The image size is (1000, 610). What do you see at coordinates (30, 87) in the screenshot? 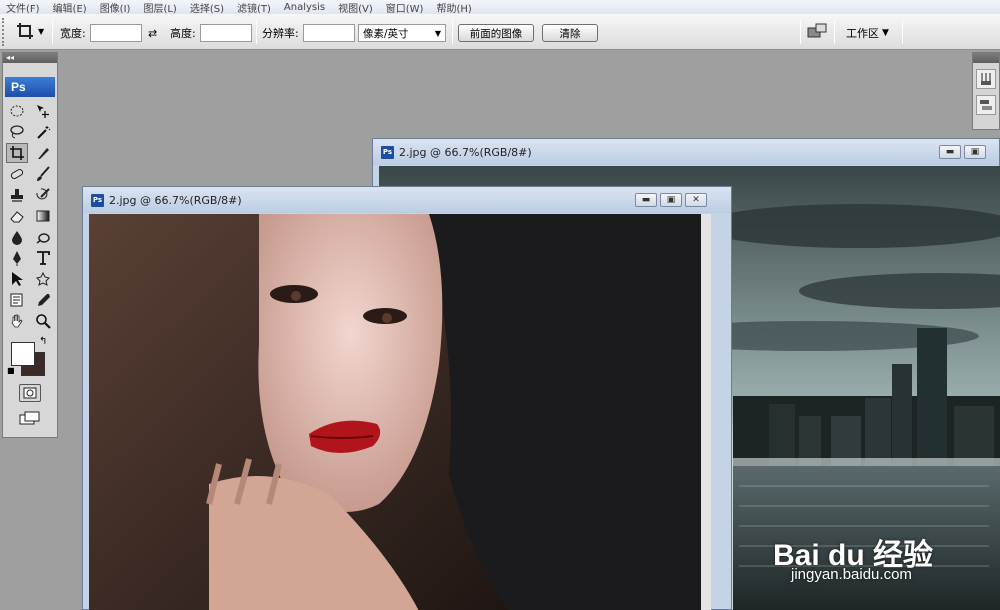
I see `ps-logo: Ps` at bounding box center [30, 87].